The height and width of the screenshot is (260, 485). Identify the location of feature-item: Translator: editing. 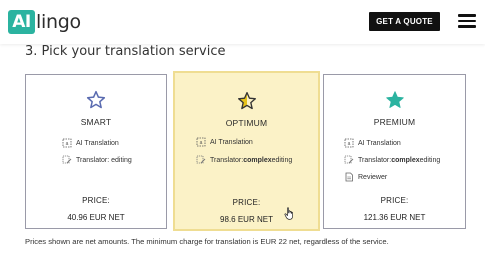
(97, 160).